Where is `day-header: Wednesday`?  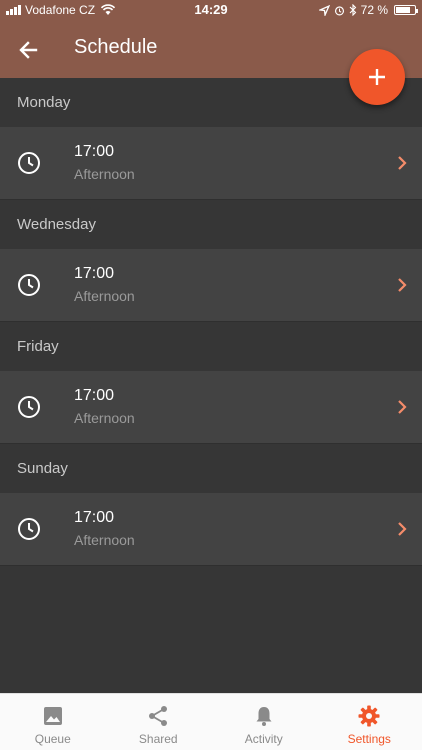 day-header: Wednesday is located at coordinates (211, 224).